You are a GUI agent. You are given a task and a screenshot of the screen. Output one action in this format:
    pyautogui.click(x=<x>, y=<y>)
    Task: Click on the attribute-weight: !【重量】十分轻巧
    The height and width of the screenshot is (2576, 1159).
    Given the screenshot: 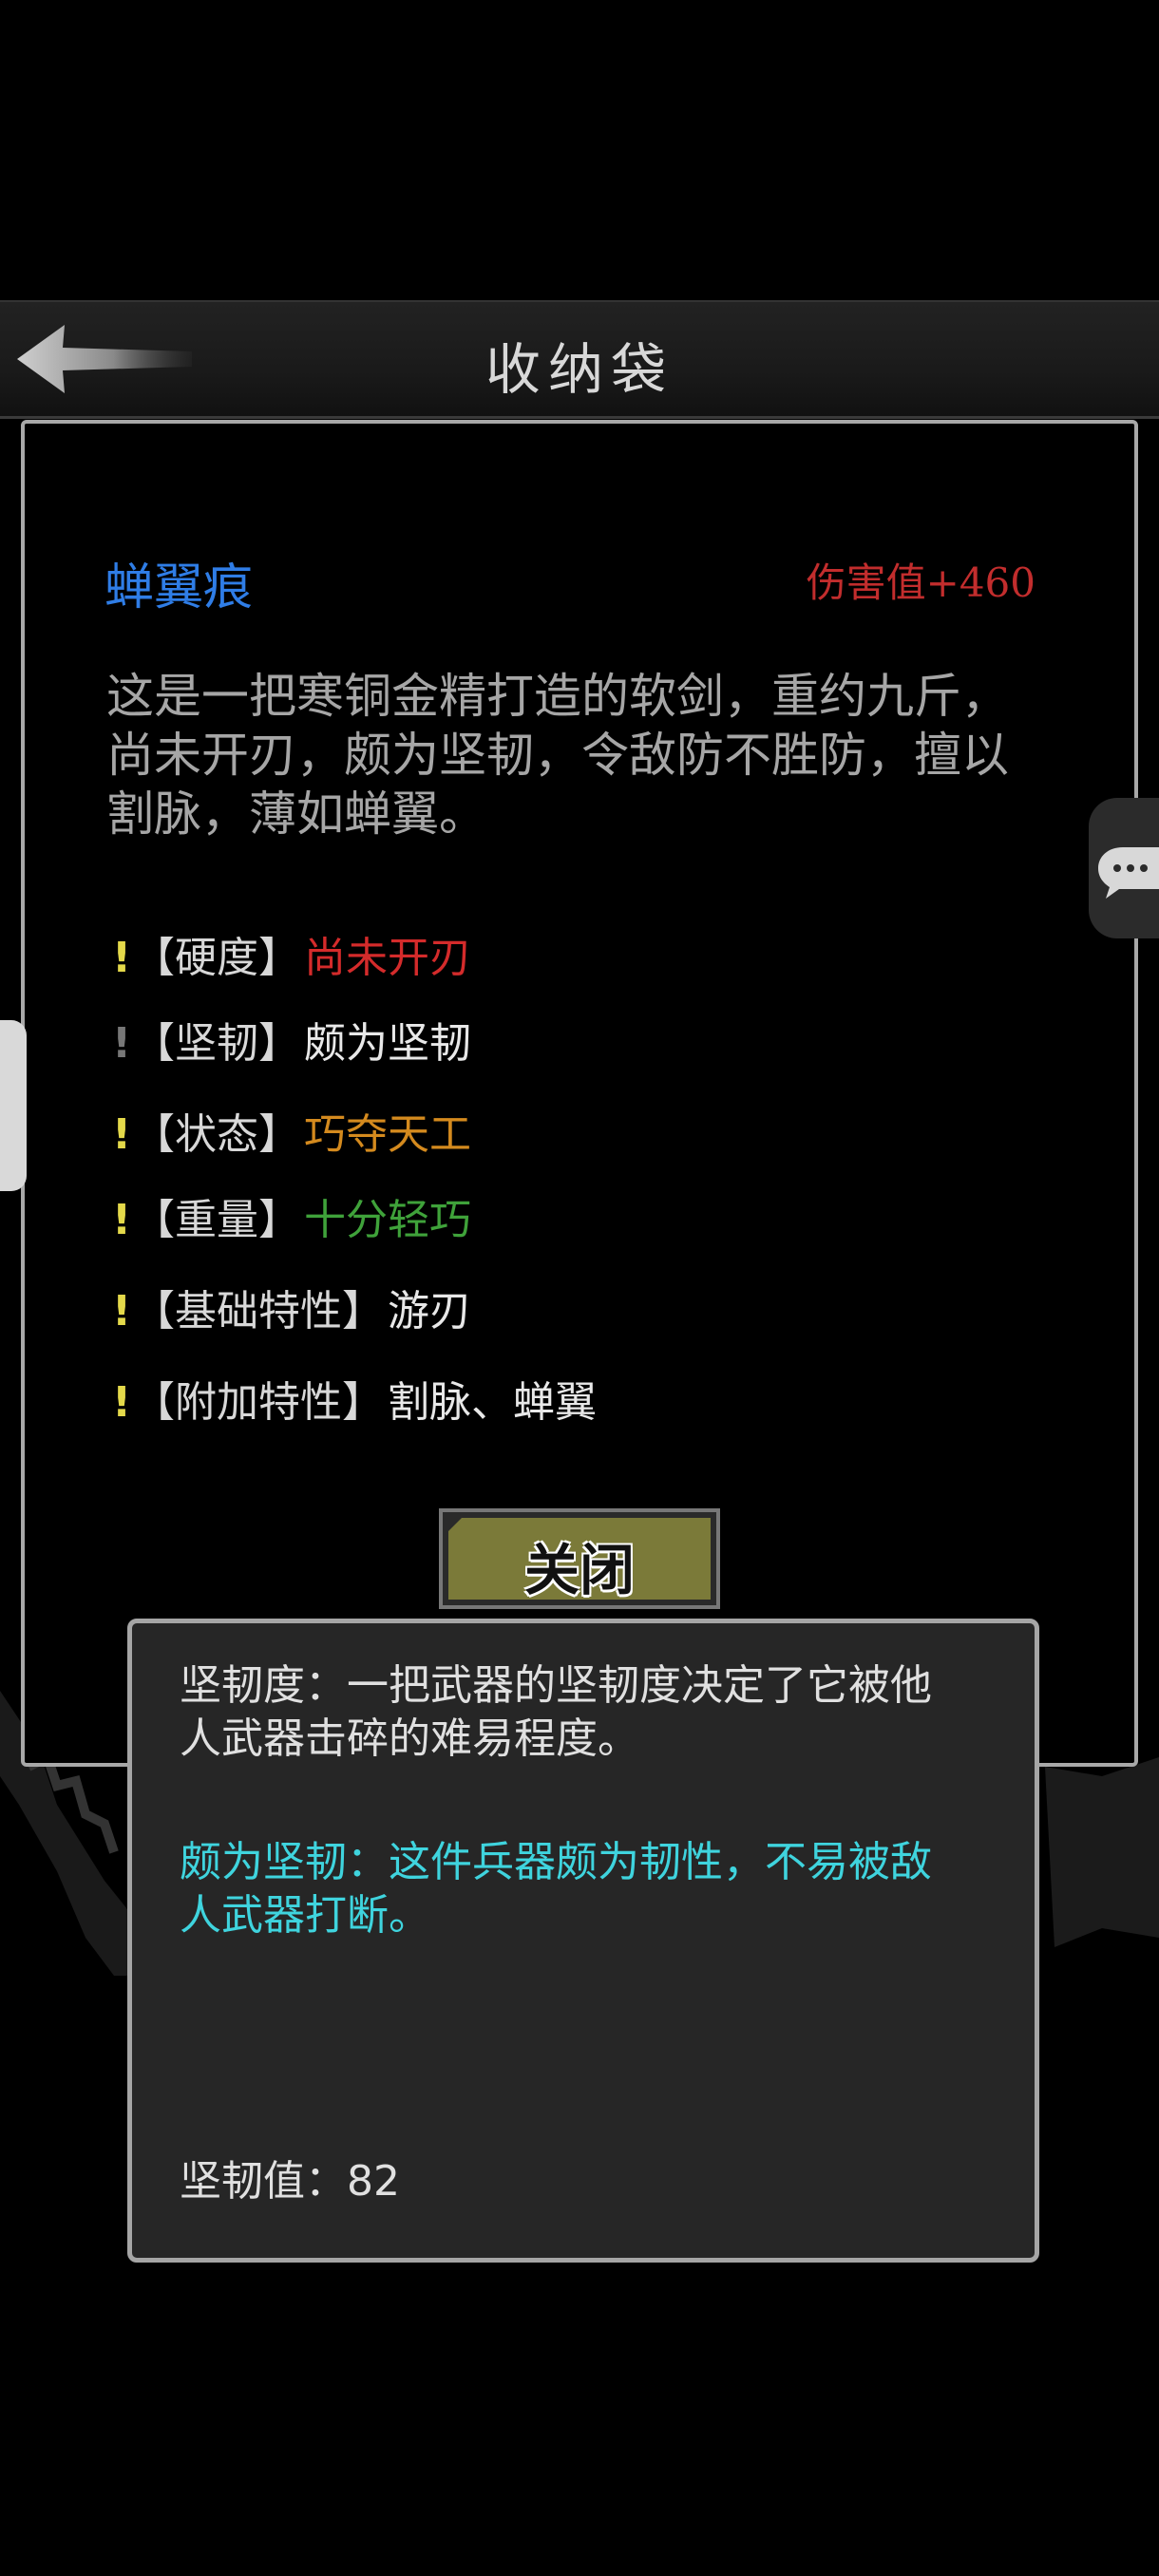 What is the action you would take?
    pyautogui.click(x=291, y=1220)
    